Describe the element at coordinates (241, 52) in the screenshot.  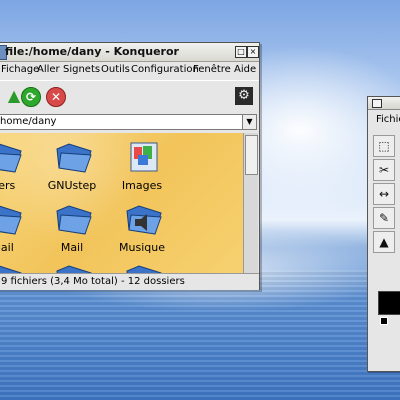
I see `maximize-button: □` at that location.